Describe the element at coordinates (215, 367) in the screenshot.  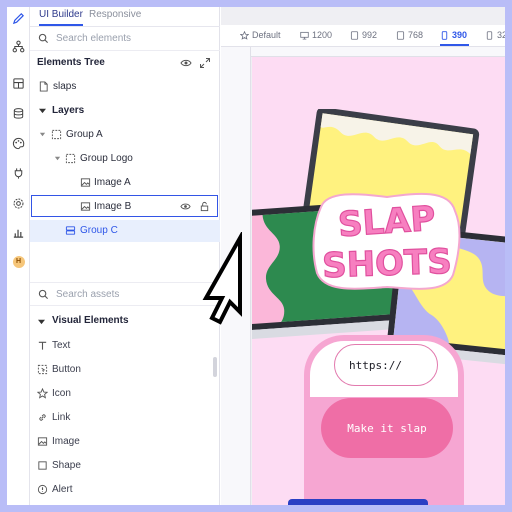
I see `assets-scrollbar` at that location.